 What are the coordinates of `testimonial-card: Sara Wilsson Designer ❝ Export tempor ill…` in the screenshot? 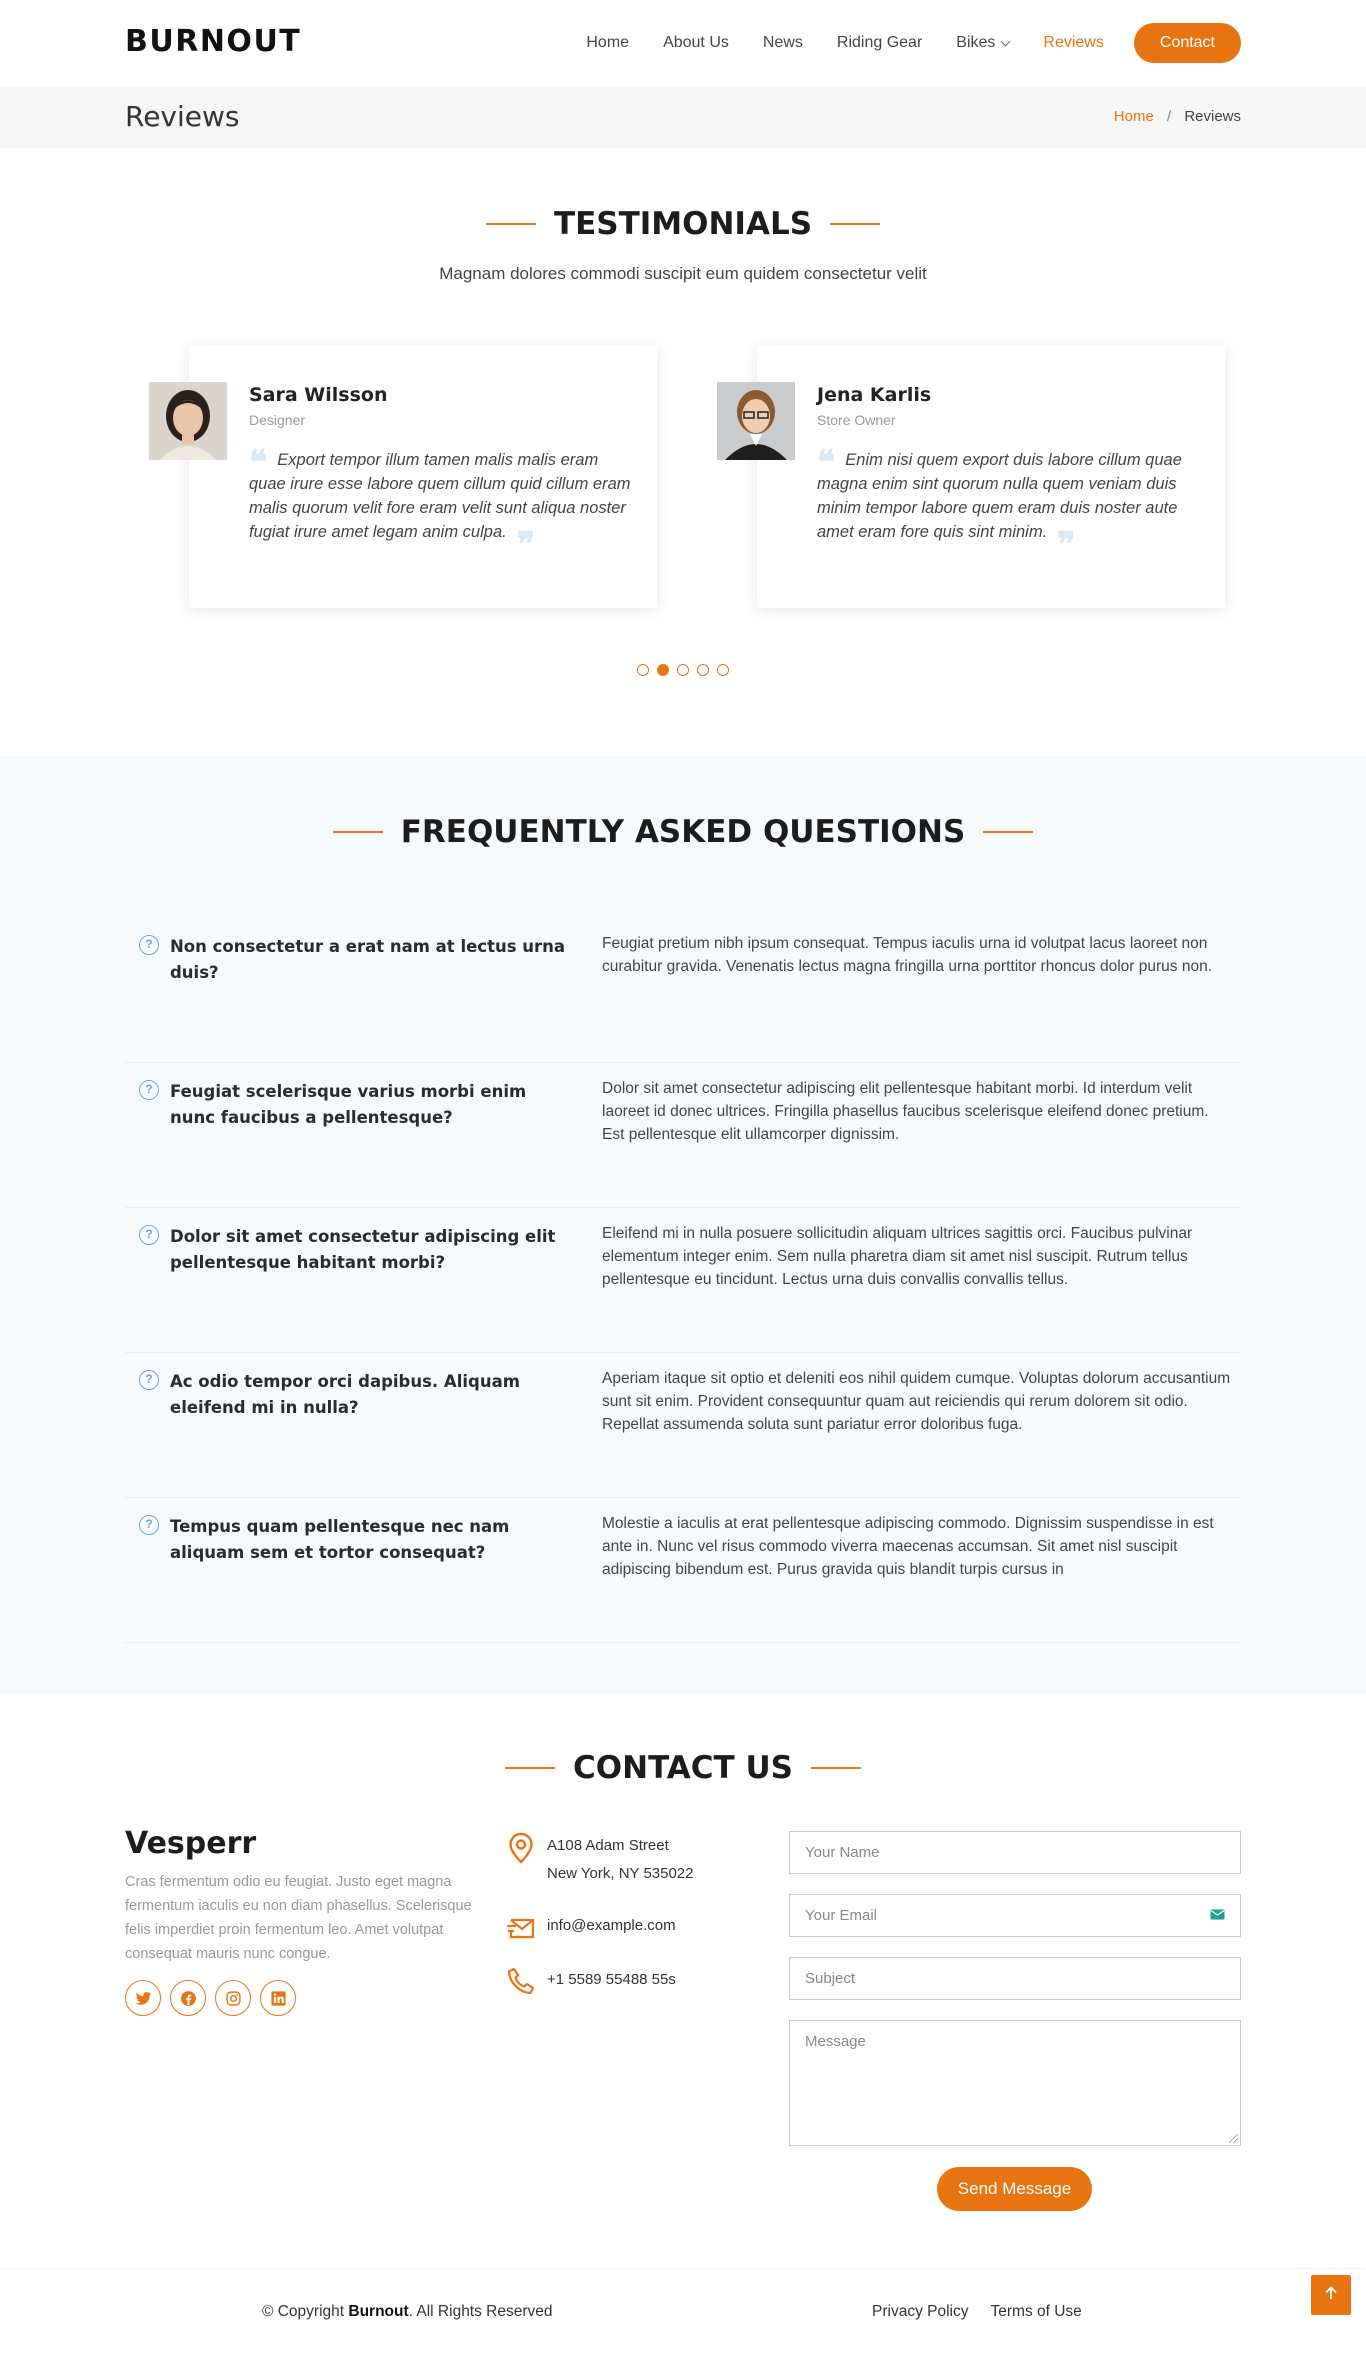 It's located at (403, 477).